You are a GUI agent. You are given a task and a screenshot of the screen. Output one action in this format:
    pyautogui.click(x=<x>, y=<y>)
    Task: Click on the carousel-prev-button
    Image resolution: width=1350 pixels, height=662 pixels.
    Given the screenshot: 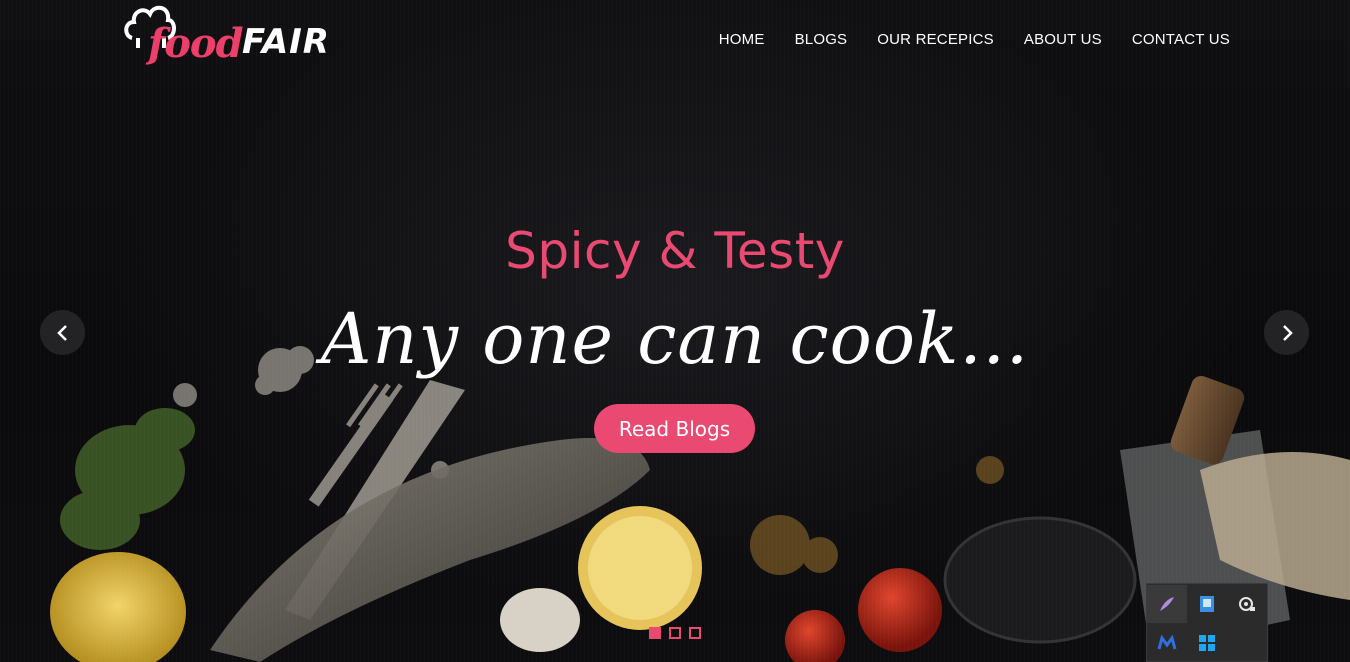 What is the action you would take?
    pyautogui.click(x=62, y=332)
    